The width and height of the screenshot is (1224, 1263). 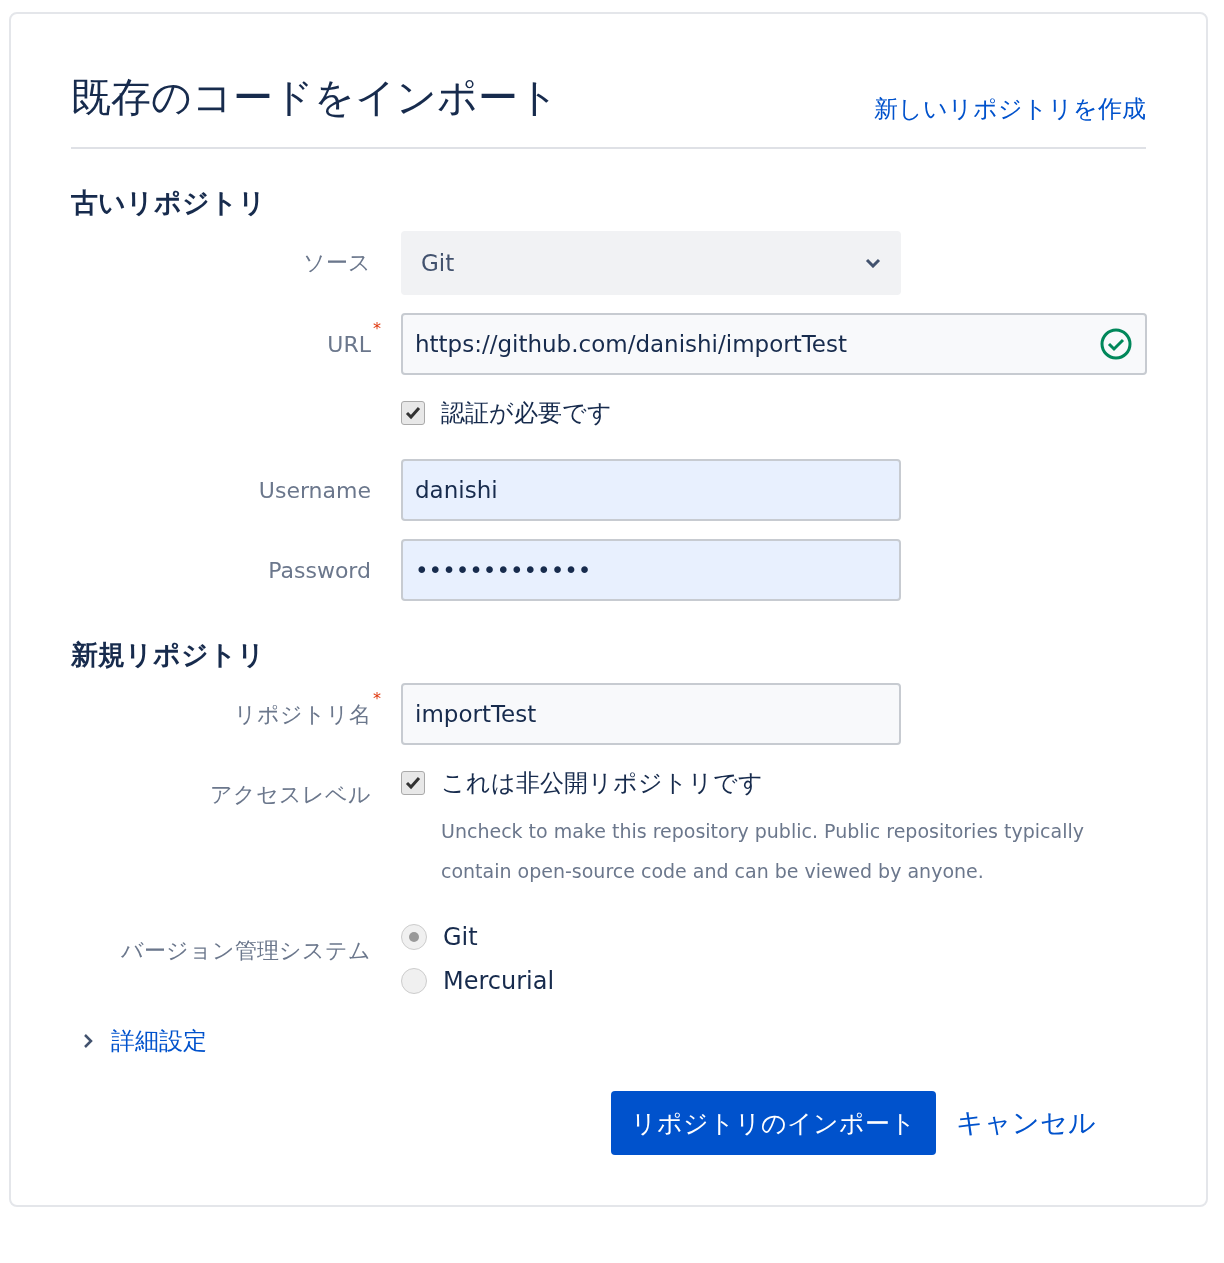 I want to click on field-label: バージョン管理システム, so click(x=246, y=951).